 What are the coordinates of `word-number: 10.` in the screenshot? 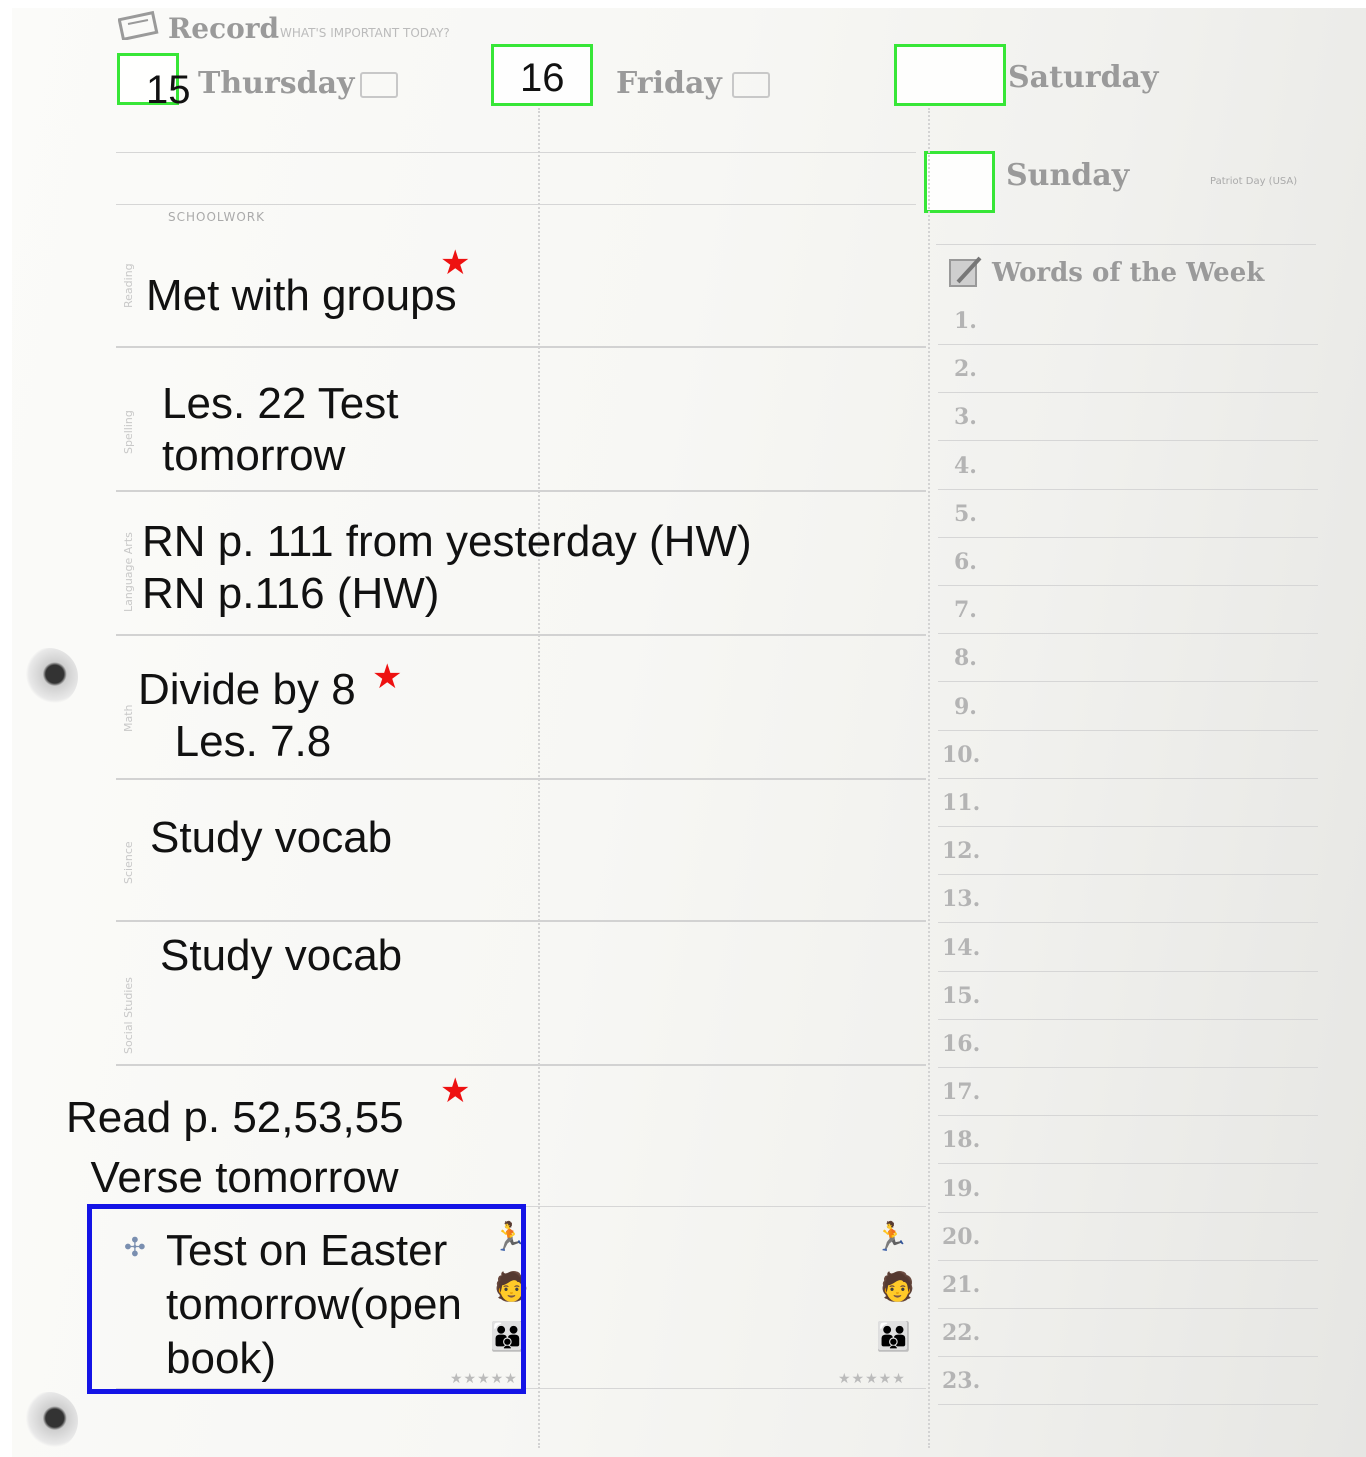 It's located at (961, 754).